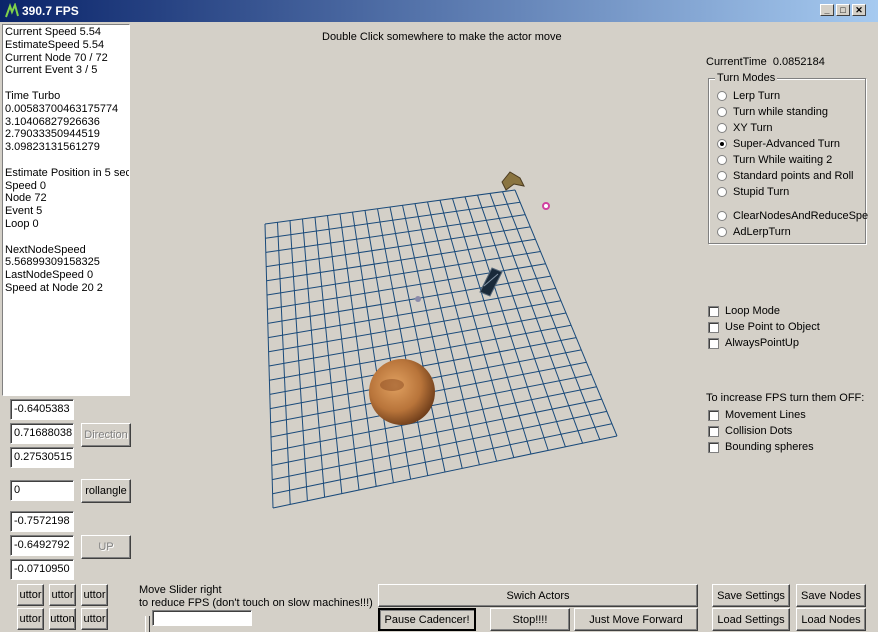 Image resolution: width=878 pixels, height=632 pixels. What do you see at coordinates (147, 624) in the screenshot?
I see `slider-thumb` at bounding box center [147, 624].